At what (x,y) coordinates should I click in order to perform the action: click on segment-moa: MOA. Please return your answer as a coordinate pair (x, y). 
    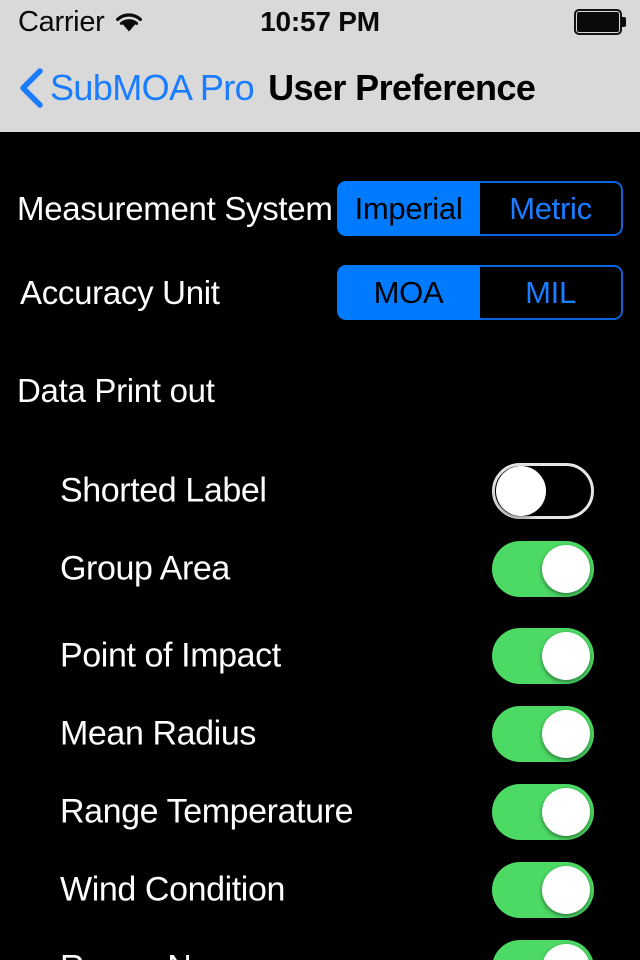
    Looking at the image, I should click on (408, 292).